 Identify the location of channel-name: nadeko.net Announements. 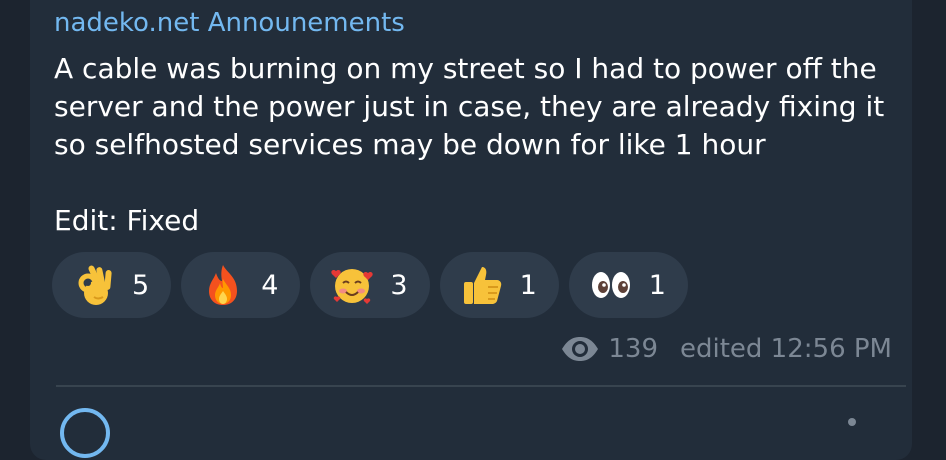
(229, 23).